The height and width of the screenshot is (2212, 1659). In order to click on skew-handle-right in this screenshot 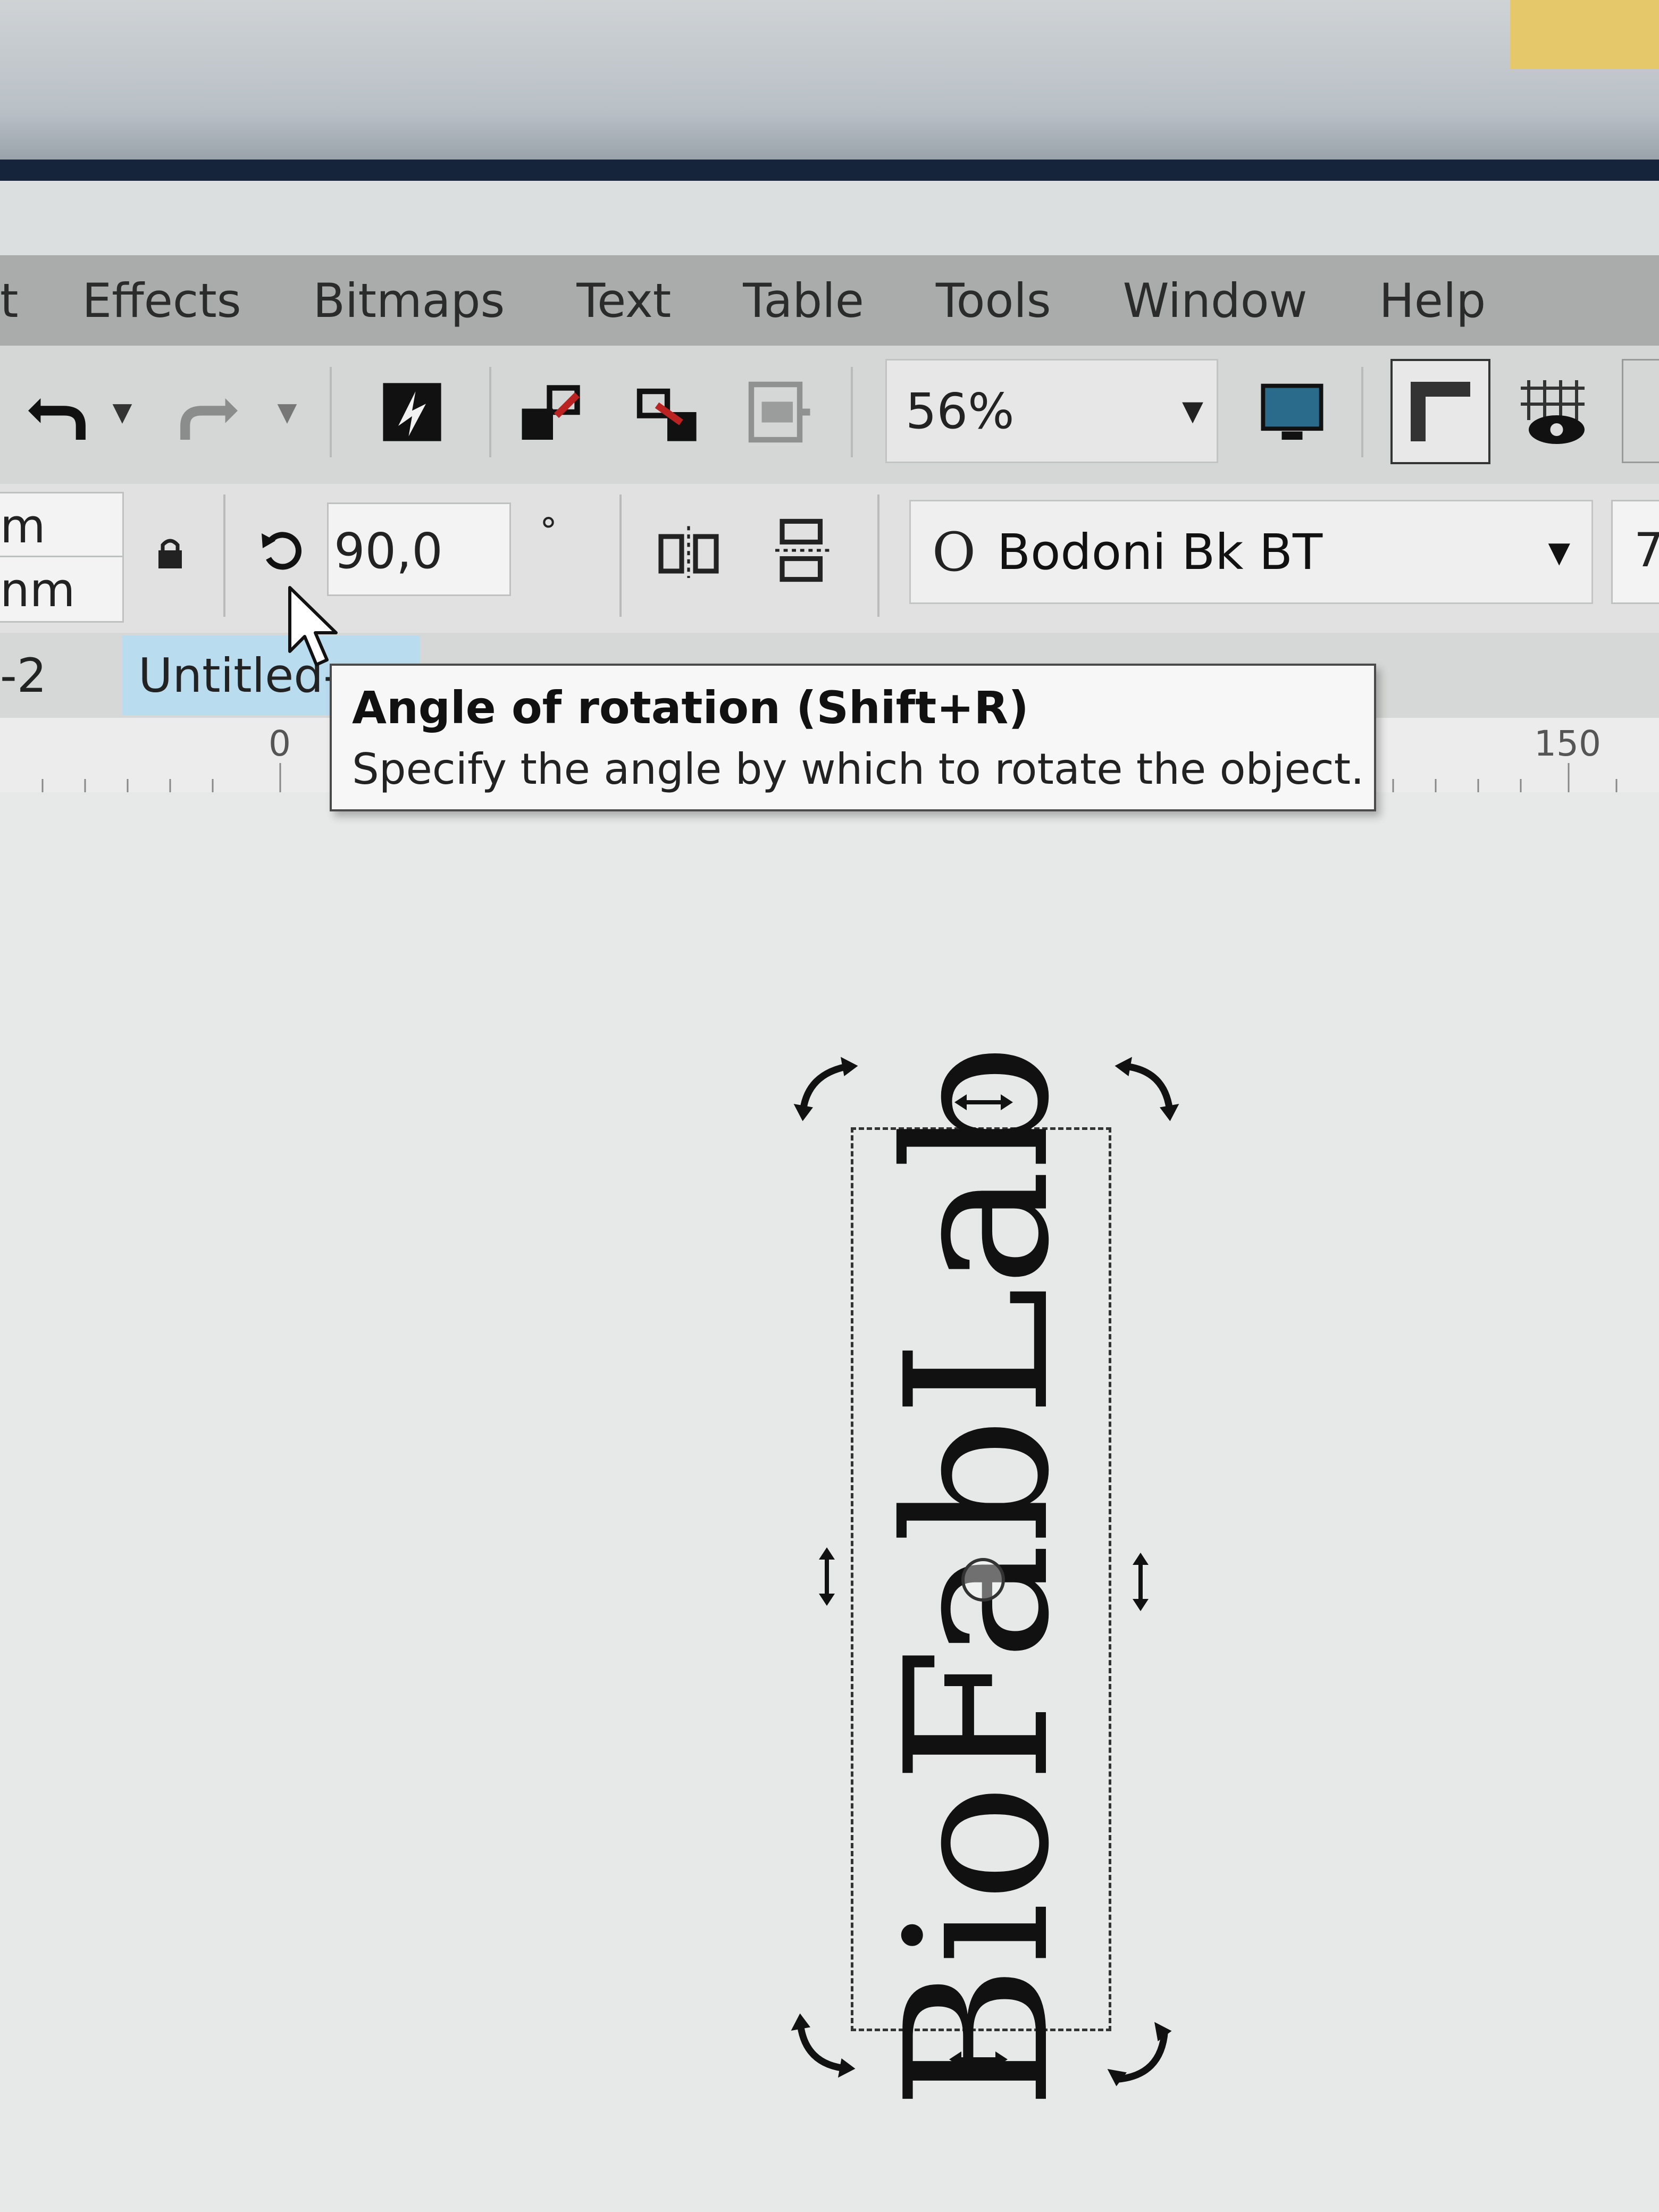, I will do `click(1141, 1588)`.